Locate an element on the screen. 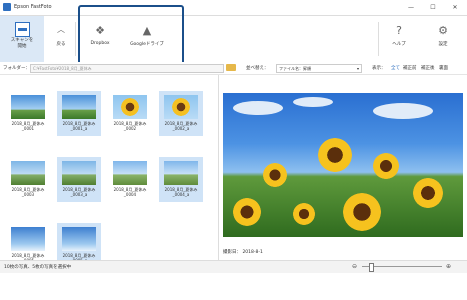 This screenshot has width=467, height=300. scan-icon is located at coordinates (22, 29).